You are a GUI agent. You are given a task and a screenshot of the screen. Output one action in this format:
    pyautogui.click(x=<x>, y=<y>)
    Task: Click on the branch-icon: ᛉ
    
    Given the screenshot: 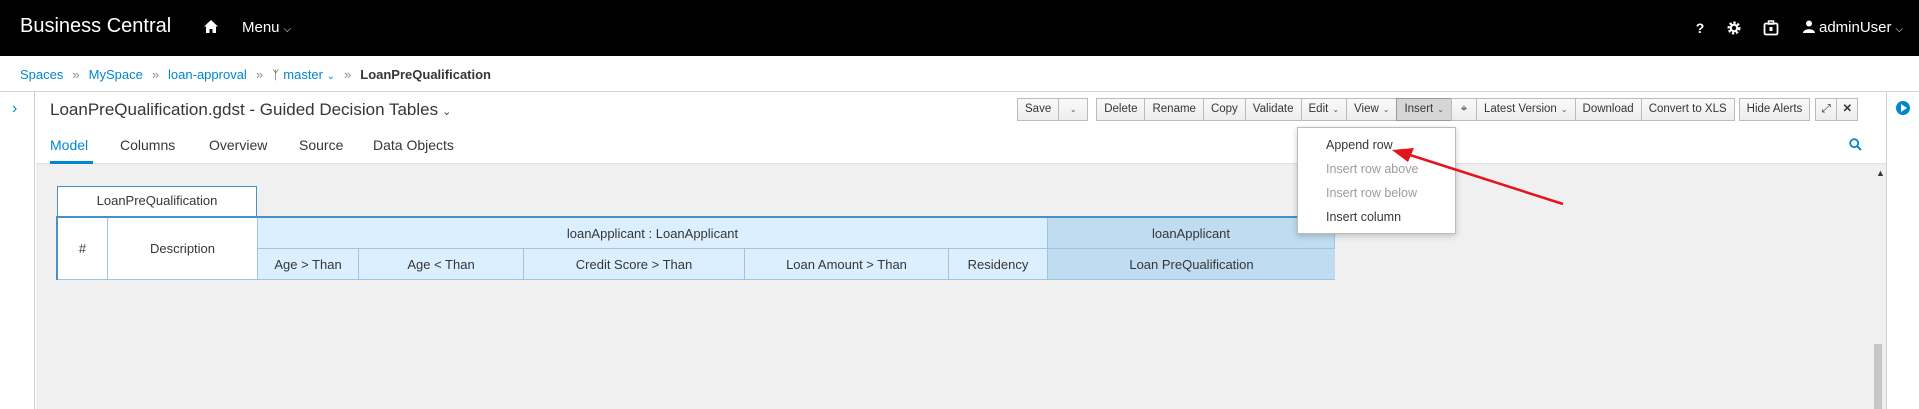 What is the action you would take?
    pyautogui.click(x=276, y=75)
    